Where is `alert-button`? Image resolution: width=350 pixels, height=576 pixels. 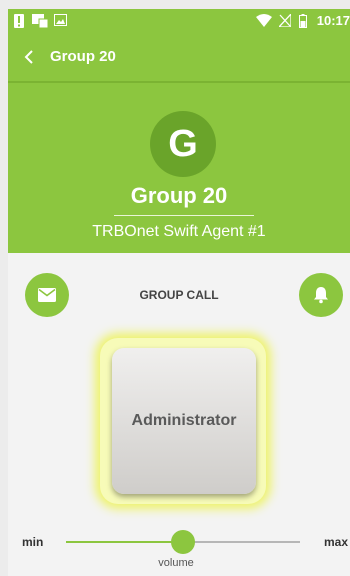 alert-button is located at coordinates (321, 295).